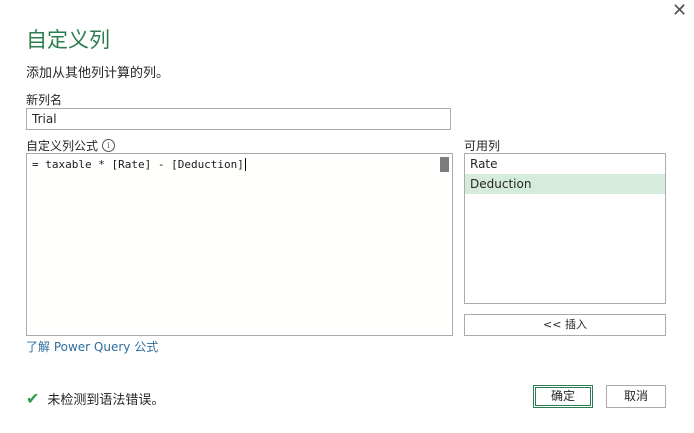  What do you see at coordinates (636, 396) in the screenshot?
I see `cancel-button: 取消` at bounding box center [636, 396].